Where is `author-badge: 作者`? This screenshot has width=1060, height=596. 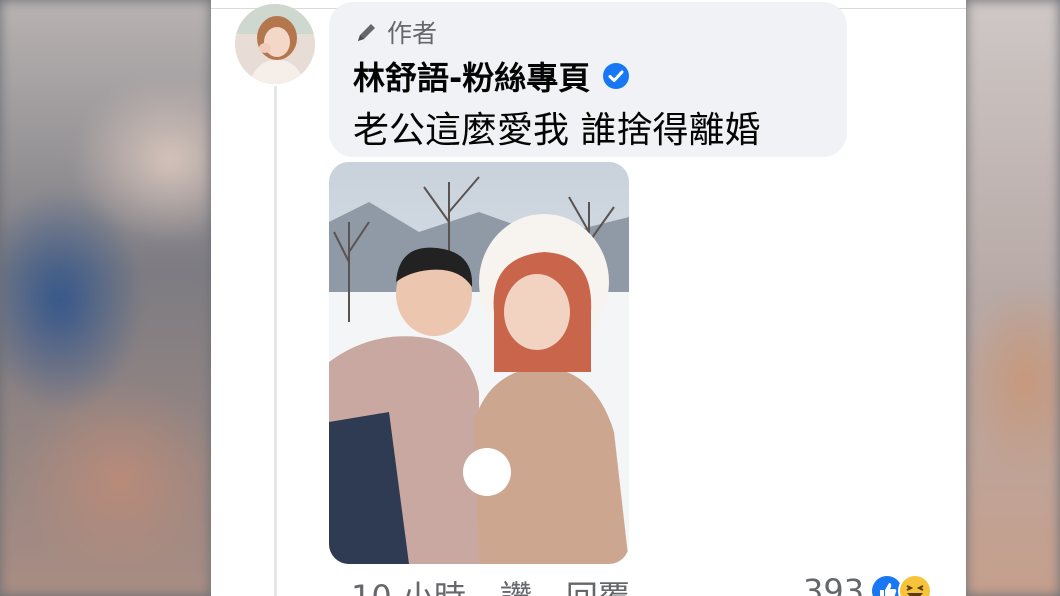 author-badge: 作者 is located at coordinates (396, 32).